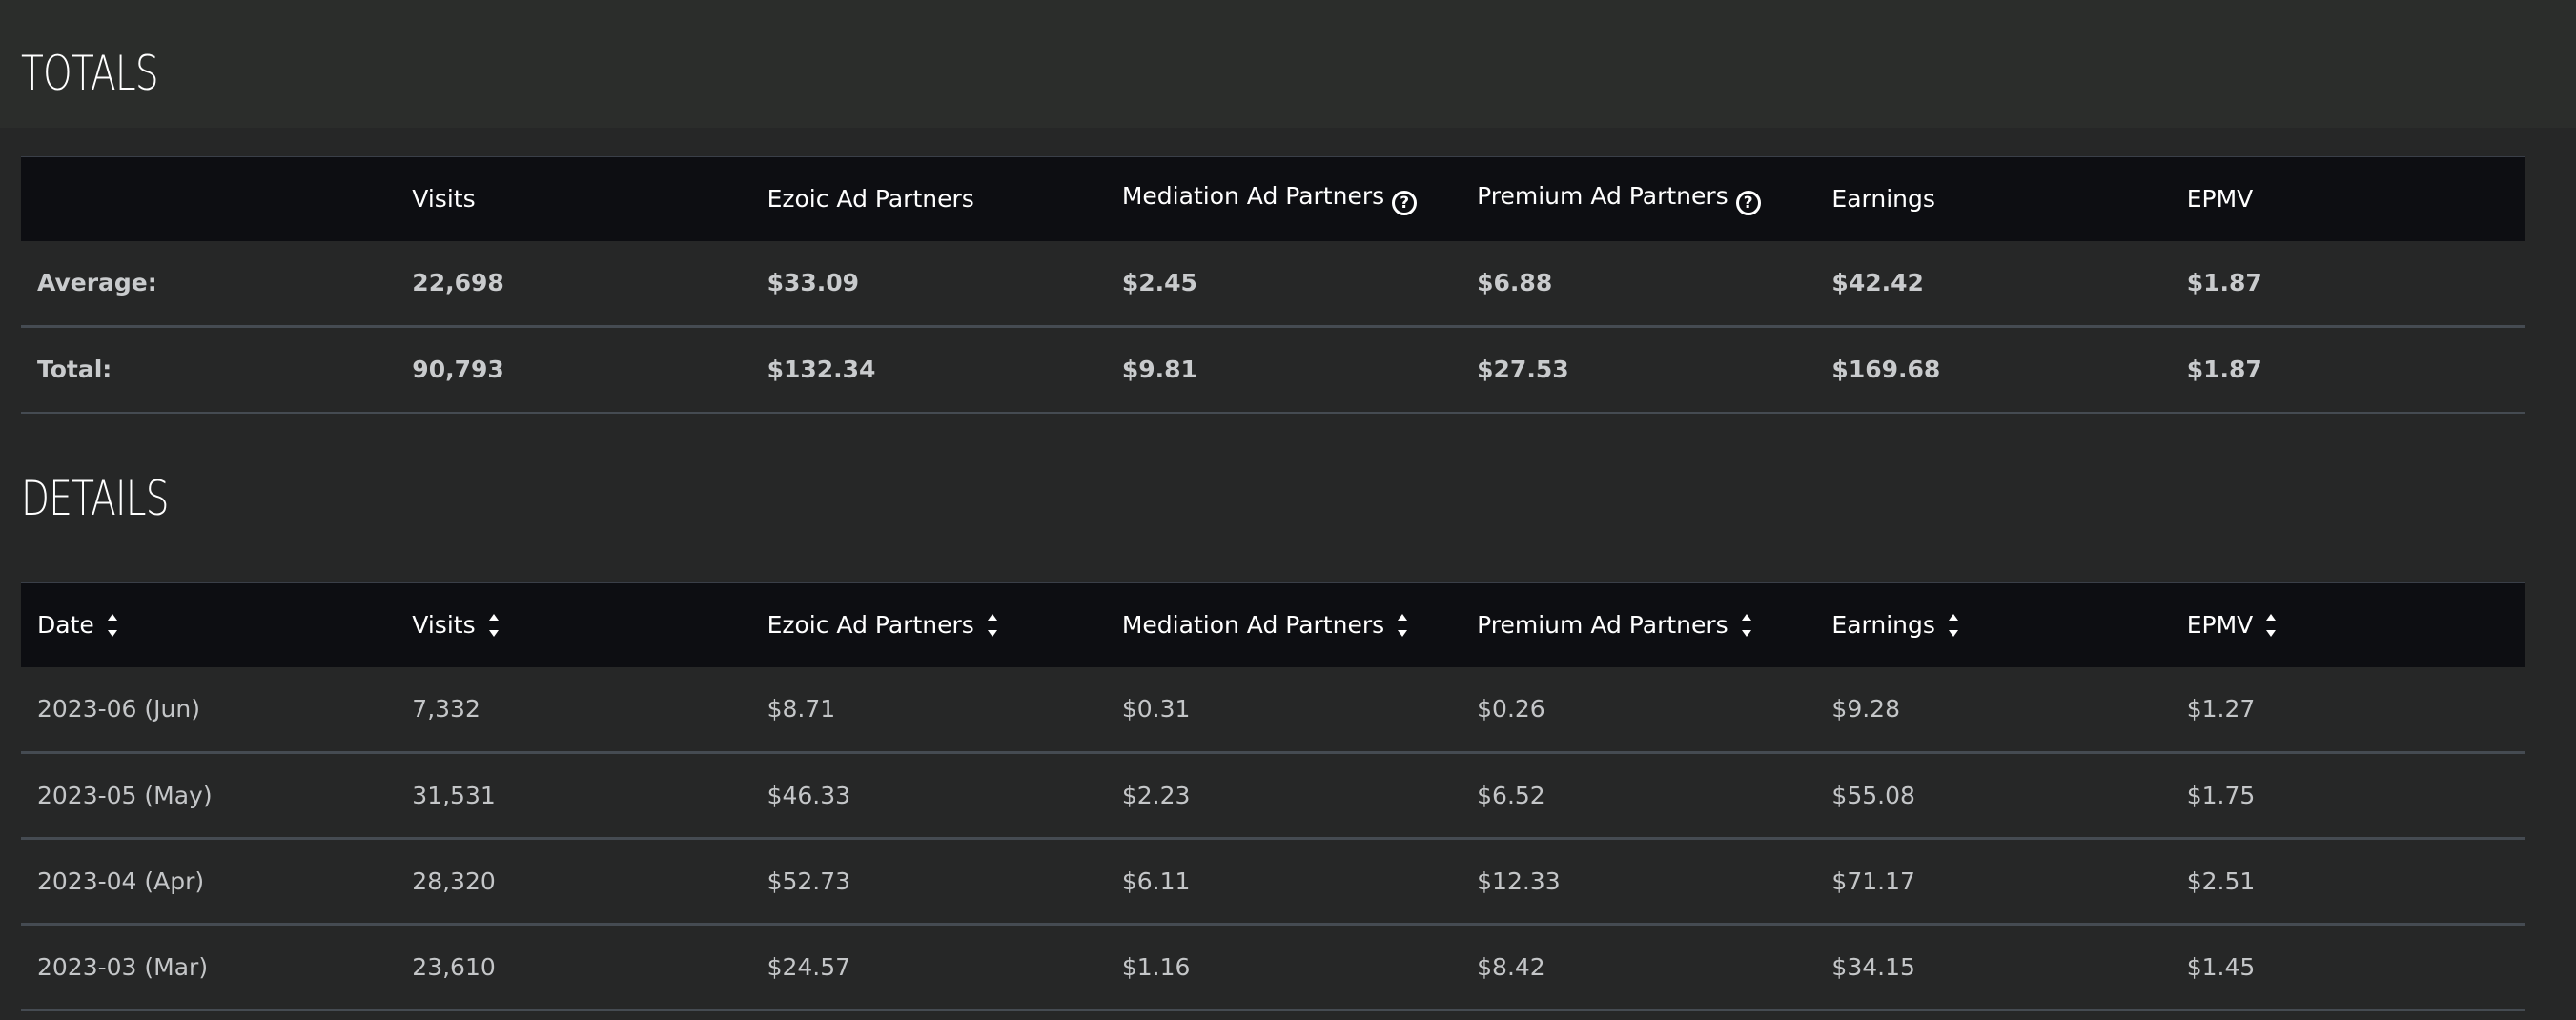  I want to click on cell-epmv: $2.51, so click(2221, 881).